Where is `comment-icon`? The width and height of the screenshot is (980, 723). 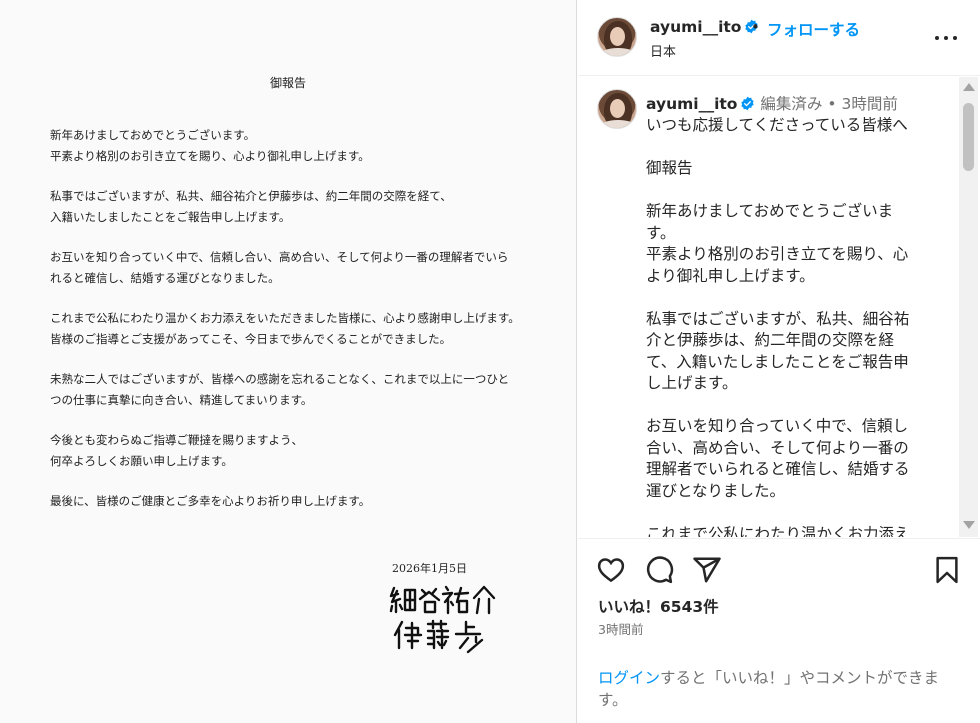 comment-icon is located at coordinates (659, 570).